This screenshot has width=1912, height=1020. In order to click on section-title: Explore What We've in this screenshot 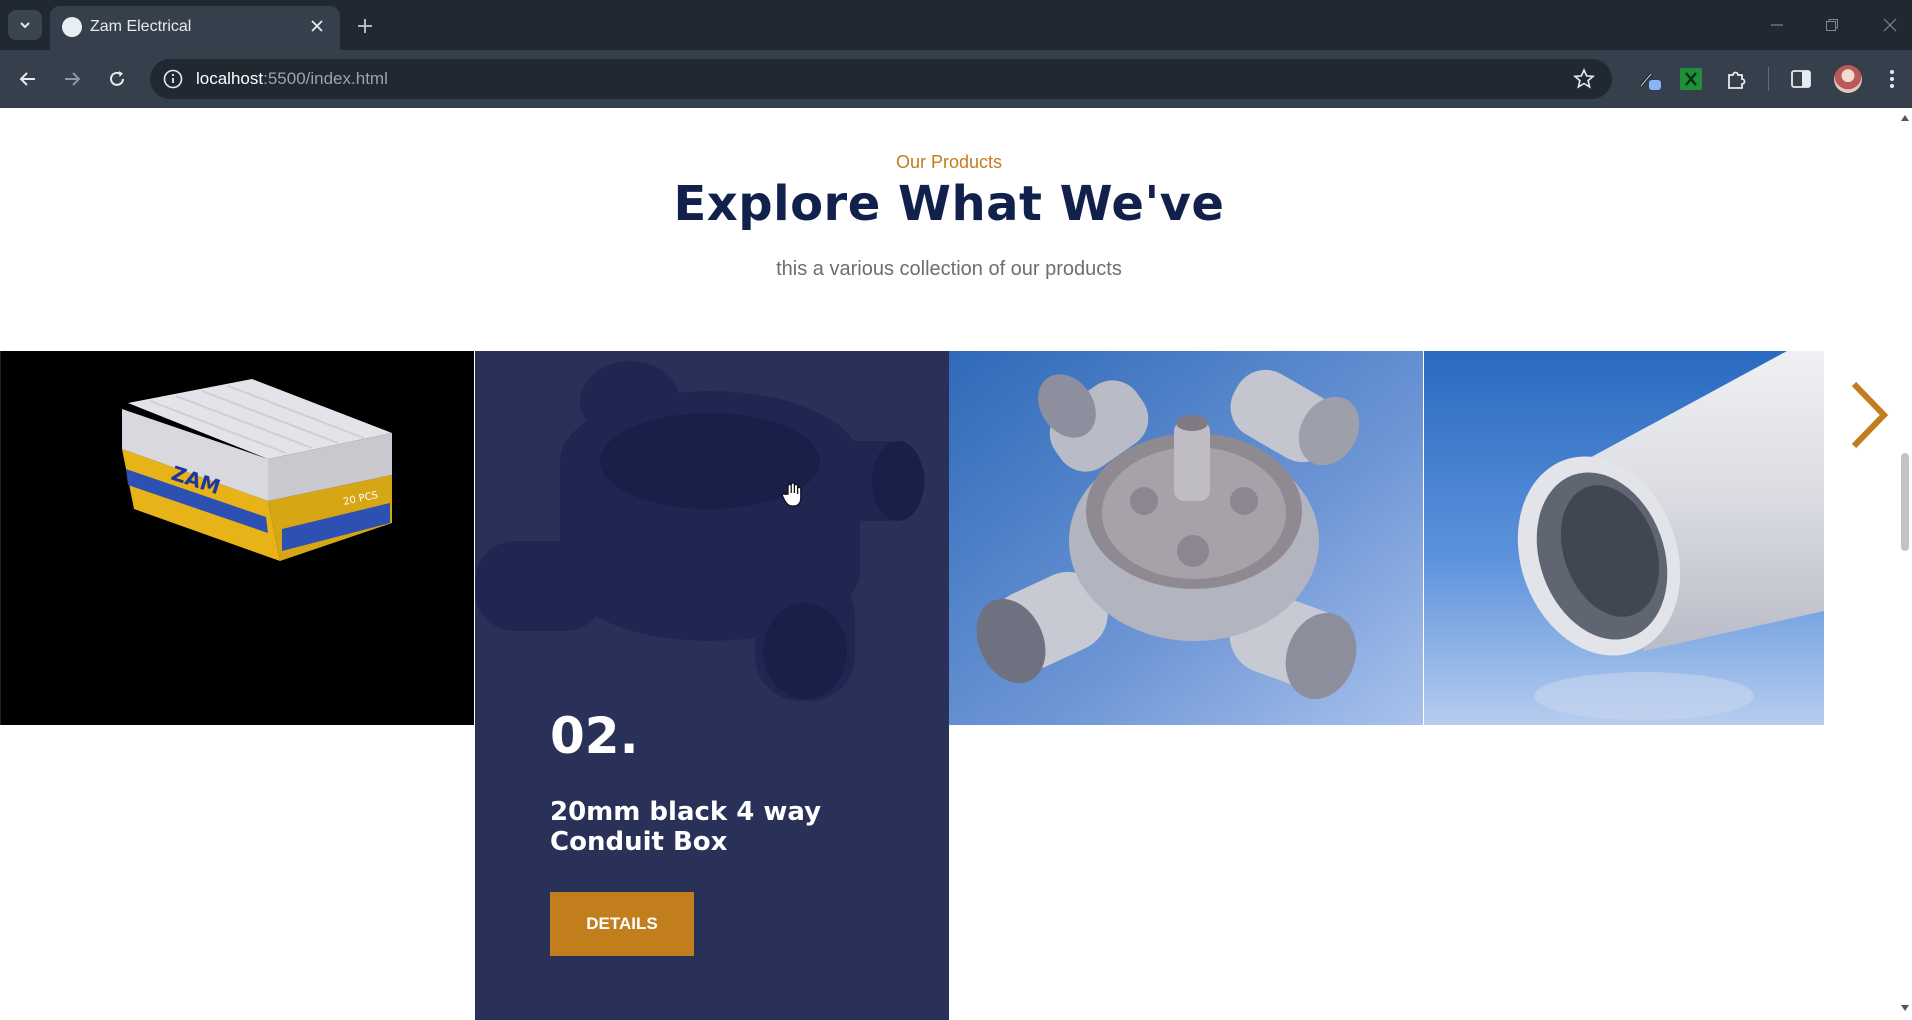, I will do `click(949, 204)`.